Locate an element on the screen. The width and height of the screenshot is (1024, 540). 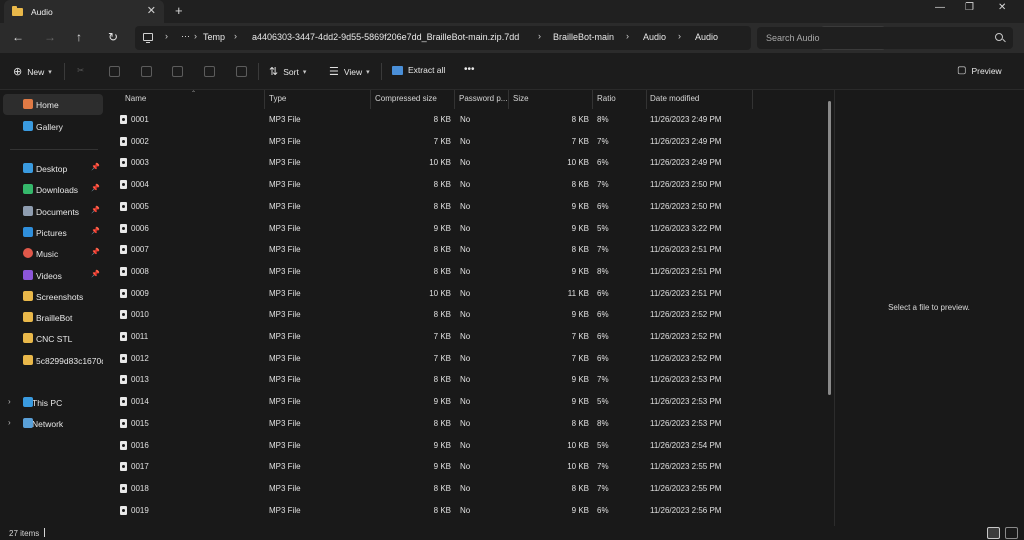
sidebar-item-braillebot: BrailleBot is located at coordinates (53, 317).